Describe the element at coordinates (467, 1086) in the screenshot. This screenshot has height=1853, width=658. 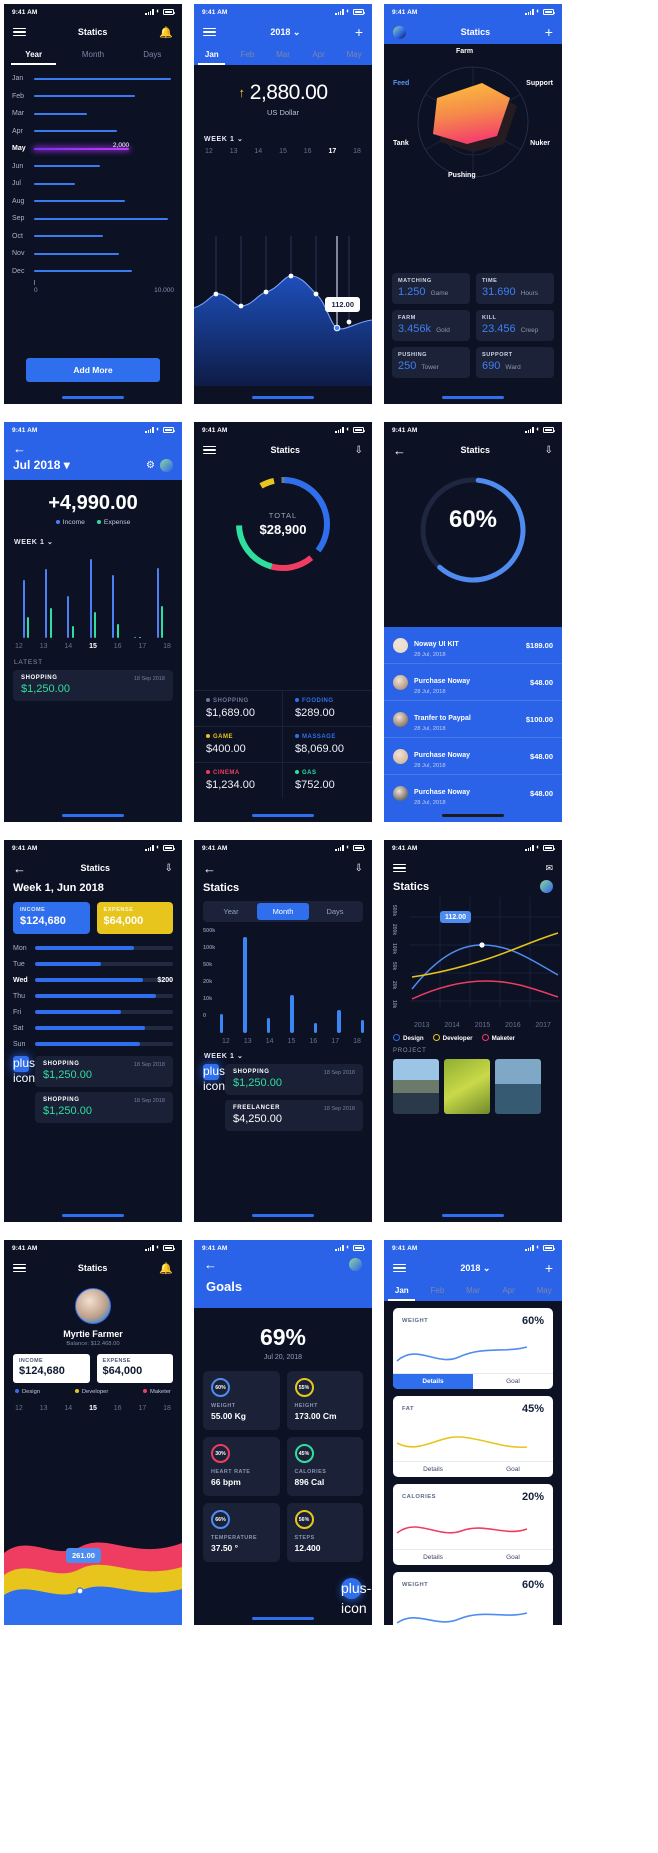
I see `green-moss-photo` at that location.